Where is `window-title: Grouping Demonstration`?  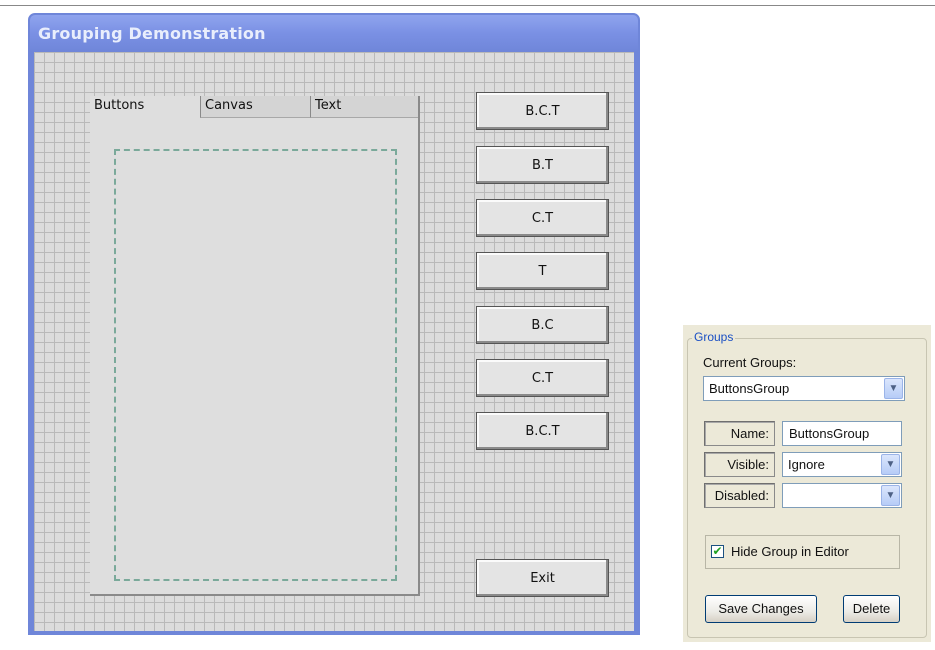 window-title: Grouping Demonstration is located at coordinates (152, 33).